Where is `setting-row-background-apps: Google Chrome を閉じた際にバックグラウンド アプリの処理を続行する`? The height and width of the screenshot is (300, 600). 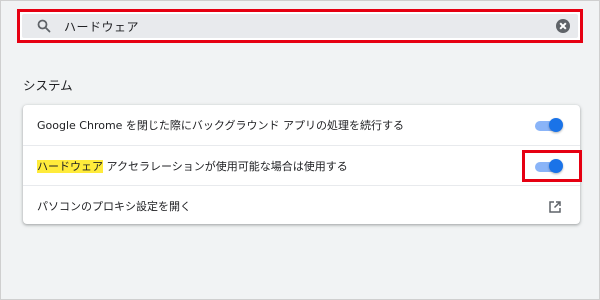 setting-row-background-apps: Google Chrome を閉じた際にバックグラウンド アプリの処理を続行する is located at coordinates (301, 124).